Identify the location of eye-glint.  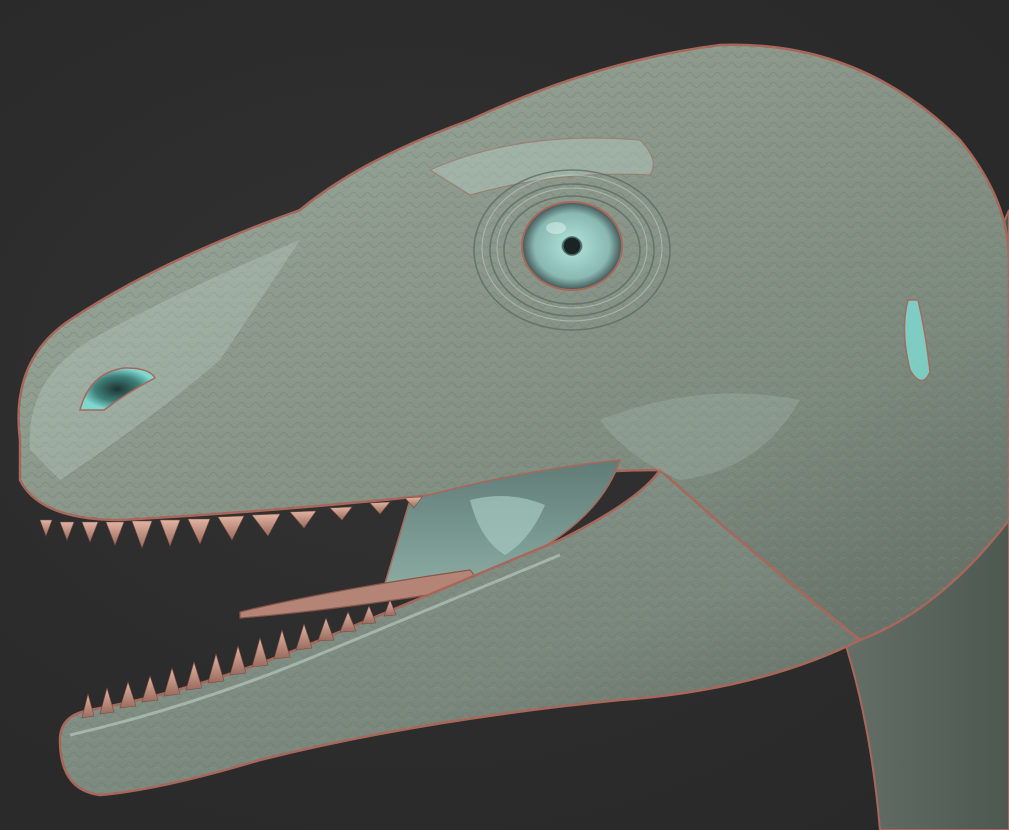
(556, 228).